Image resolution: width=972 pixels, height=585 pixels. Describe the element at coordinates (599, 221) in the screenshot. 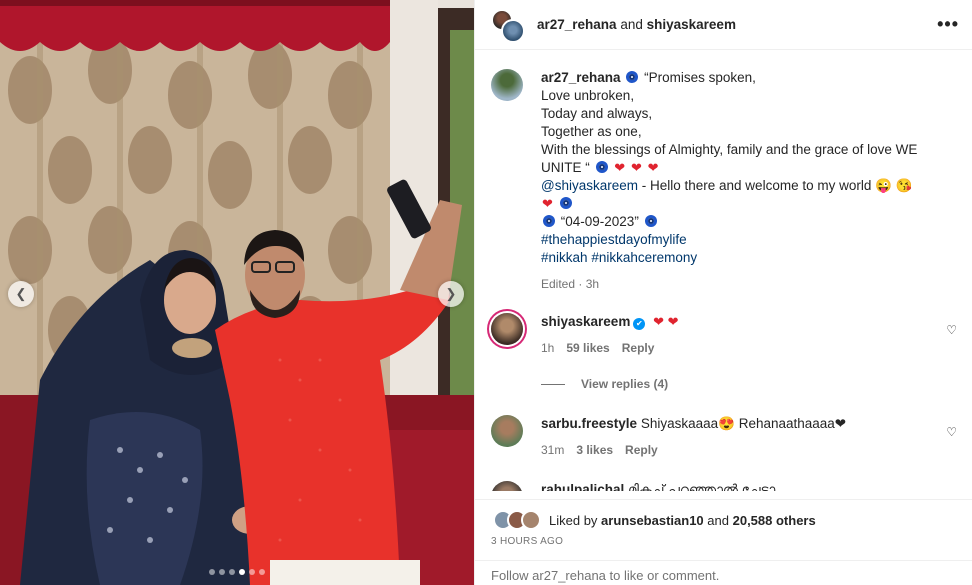

I see `caption-date: “04-09-2023”` at that location.